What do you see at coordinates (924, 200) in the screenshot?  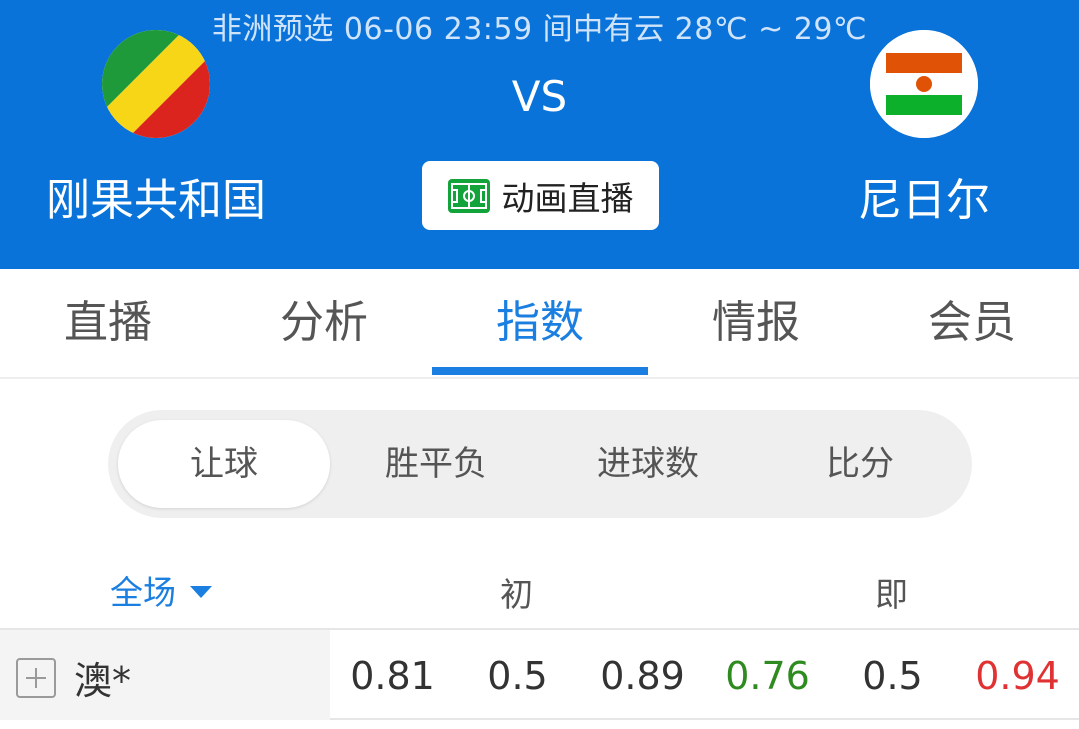 I see `away-team-name: 尼日尔` at bounding box center [924, 200].